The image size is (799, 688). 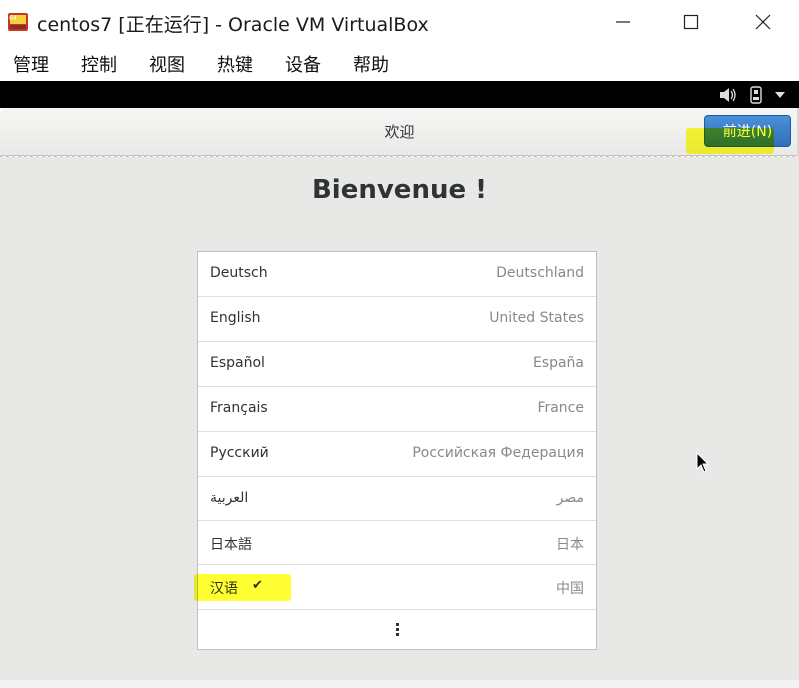 I want to click on language-row-espanol: Español España, so click(x=397, y=364).